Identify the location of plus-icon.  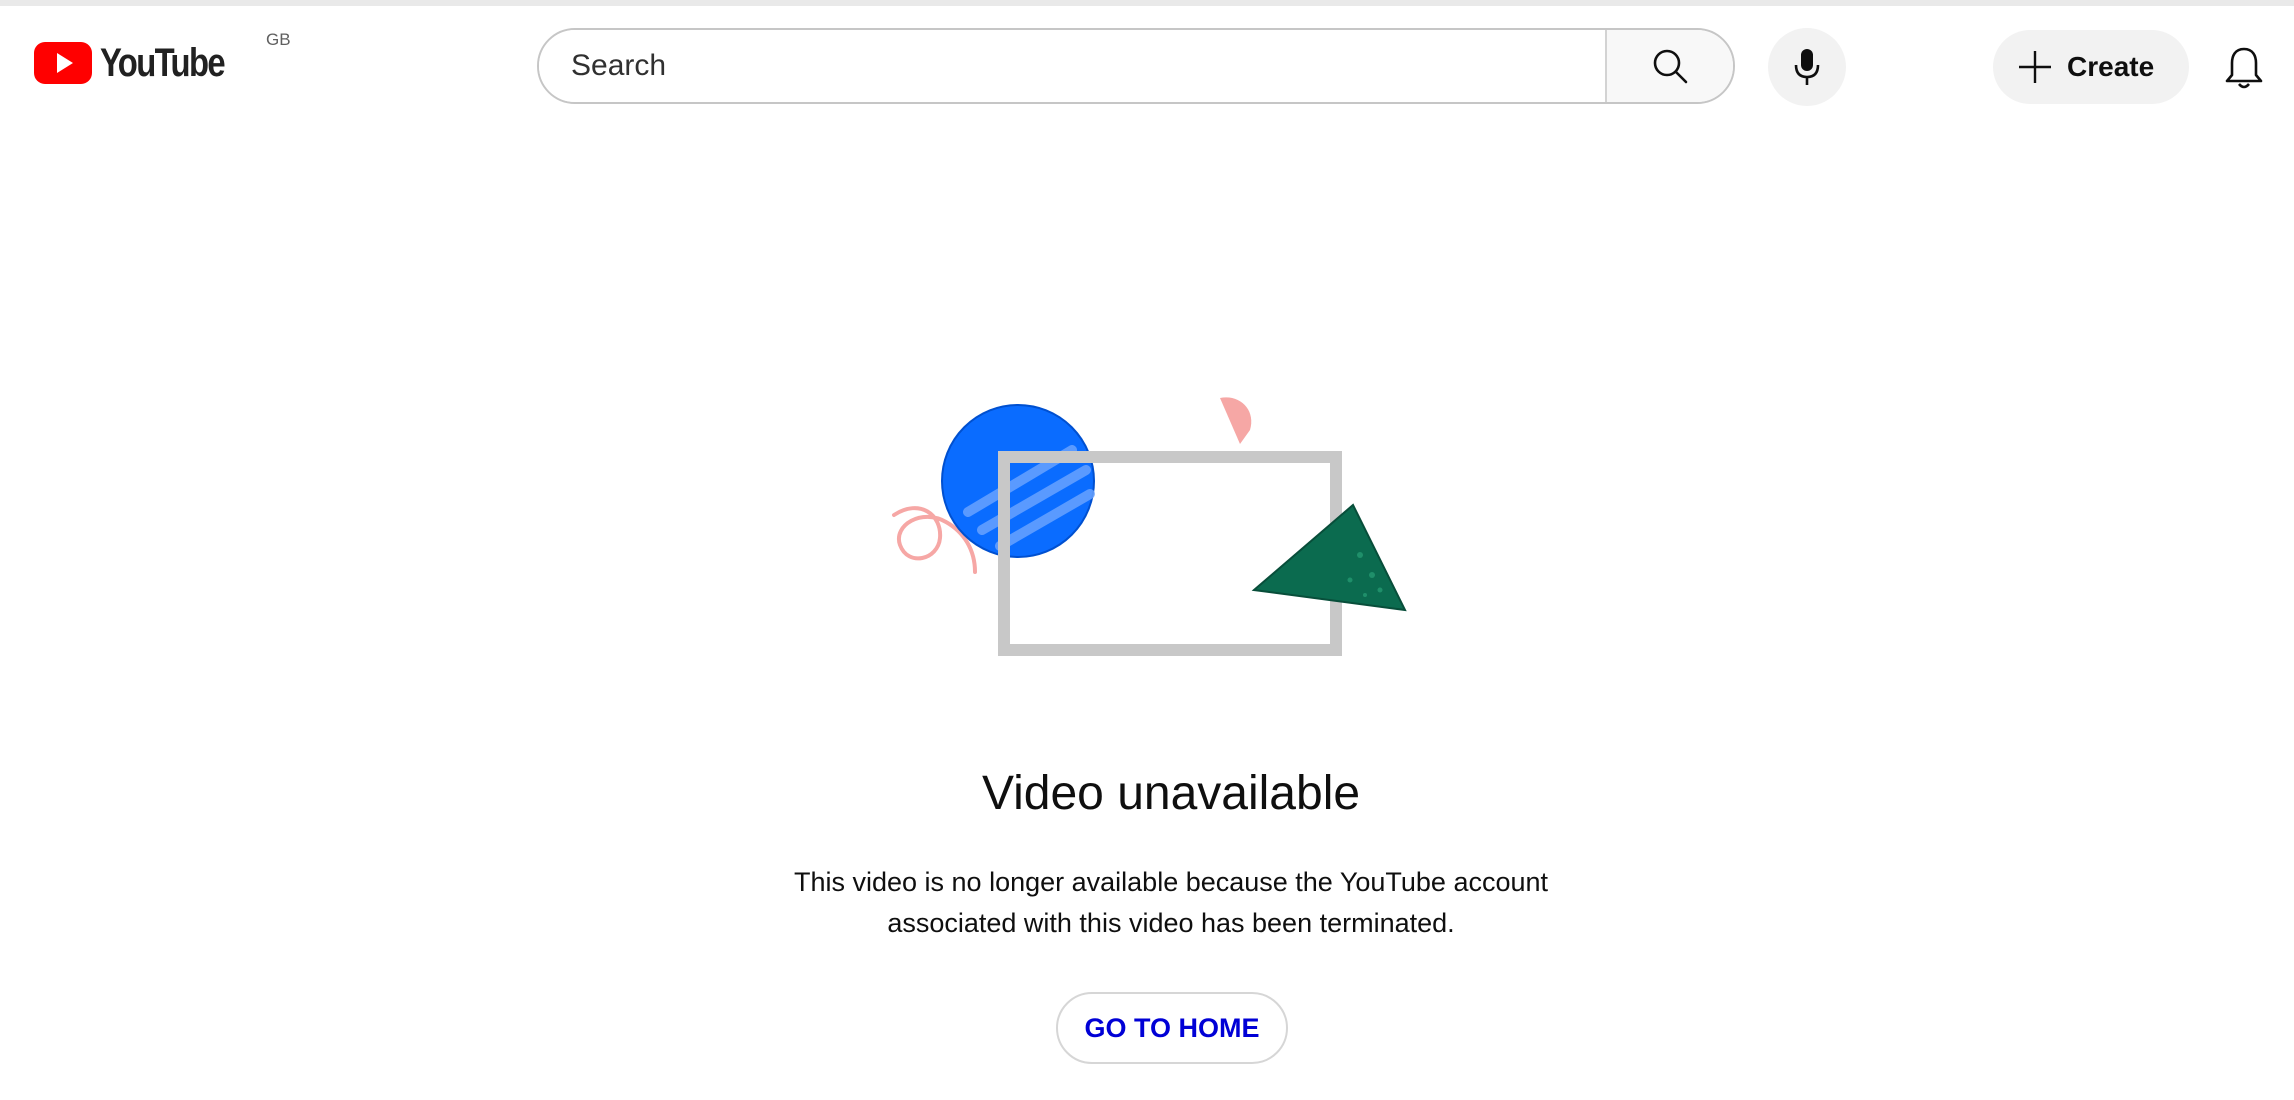
(2035, 67).